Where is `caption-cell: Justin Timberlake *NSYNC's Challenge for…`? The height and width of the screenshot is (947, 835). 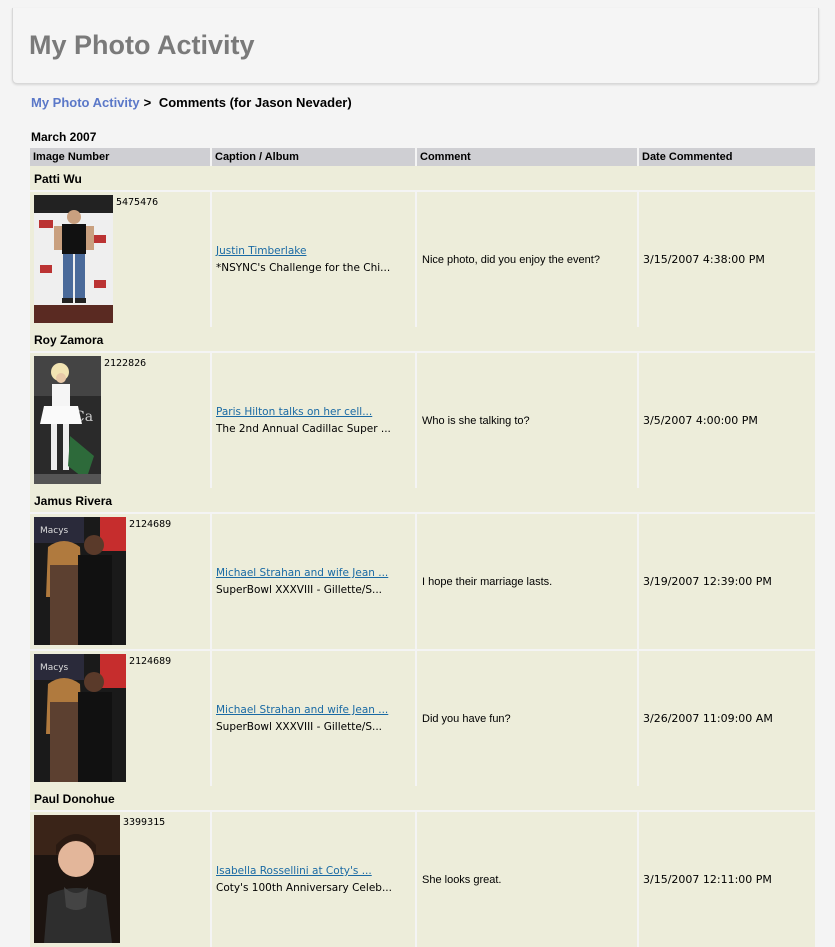 caption-cell: Justin Timberlake *NSYNC's Challenge for… is located at coordinates (313, 258).